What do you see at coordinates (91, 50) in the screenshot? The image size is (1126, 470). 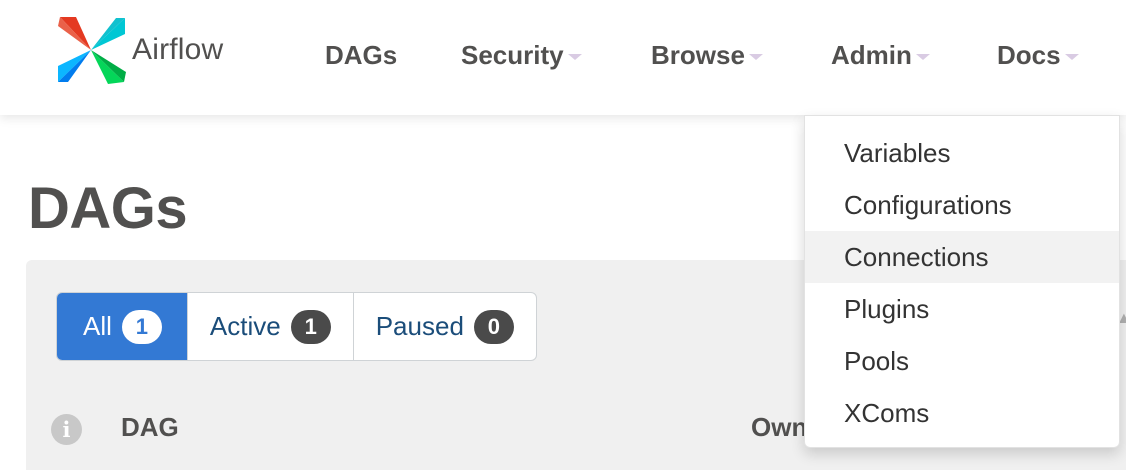 I see `airflow-logo-icon` at bounding box center [91, 50].